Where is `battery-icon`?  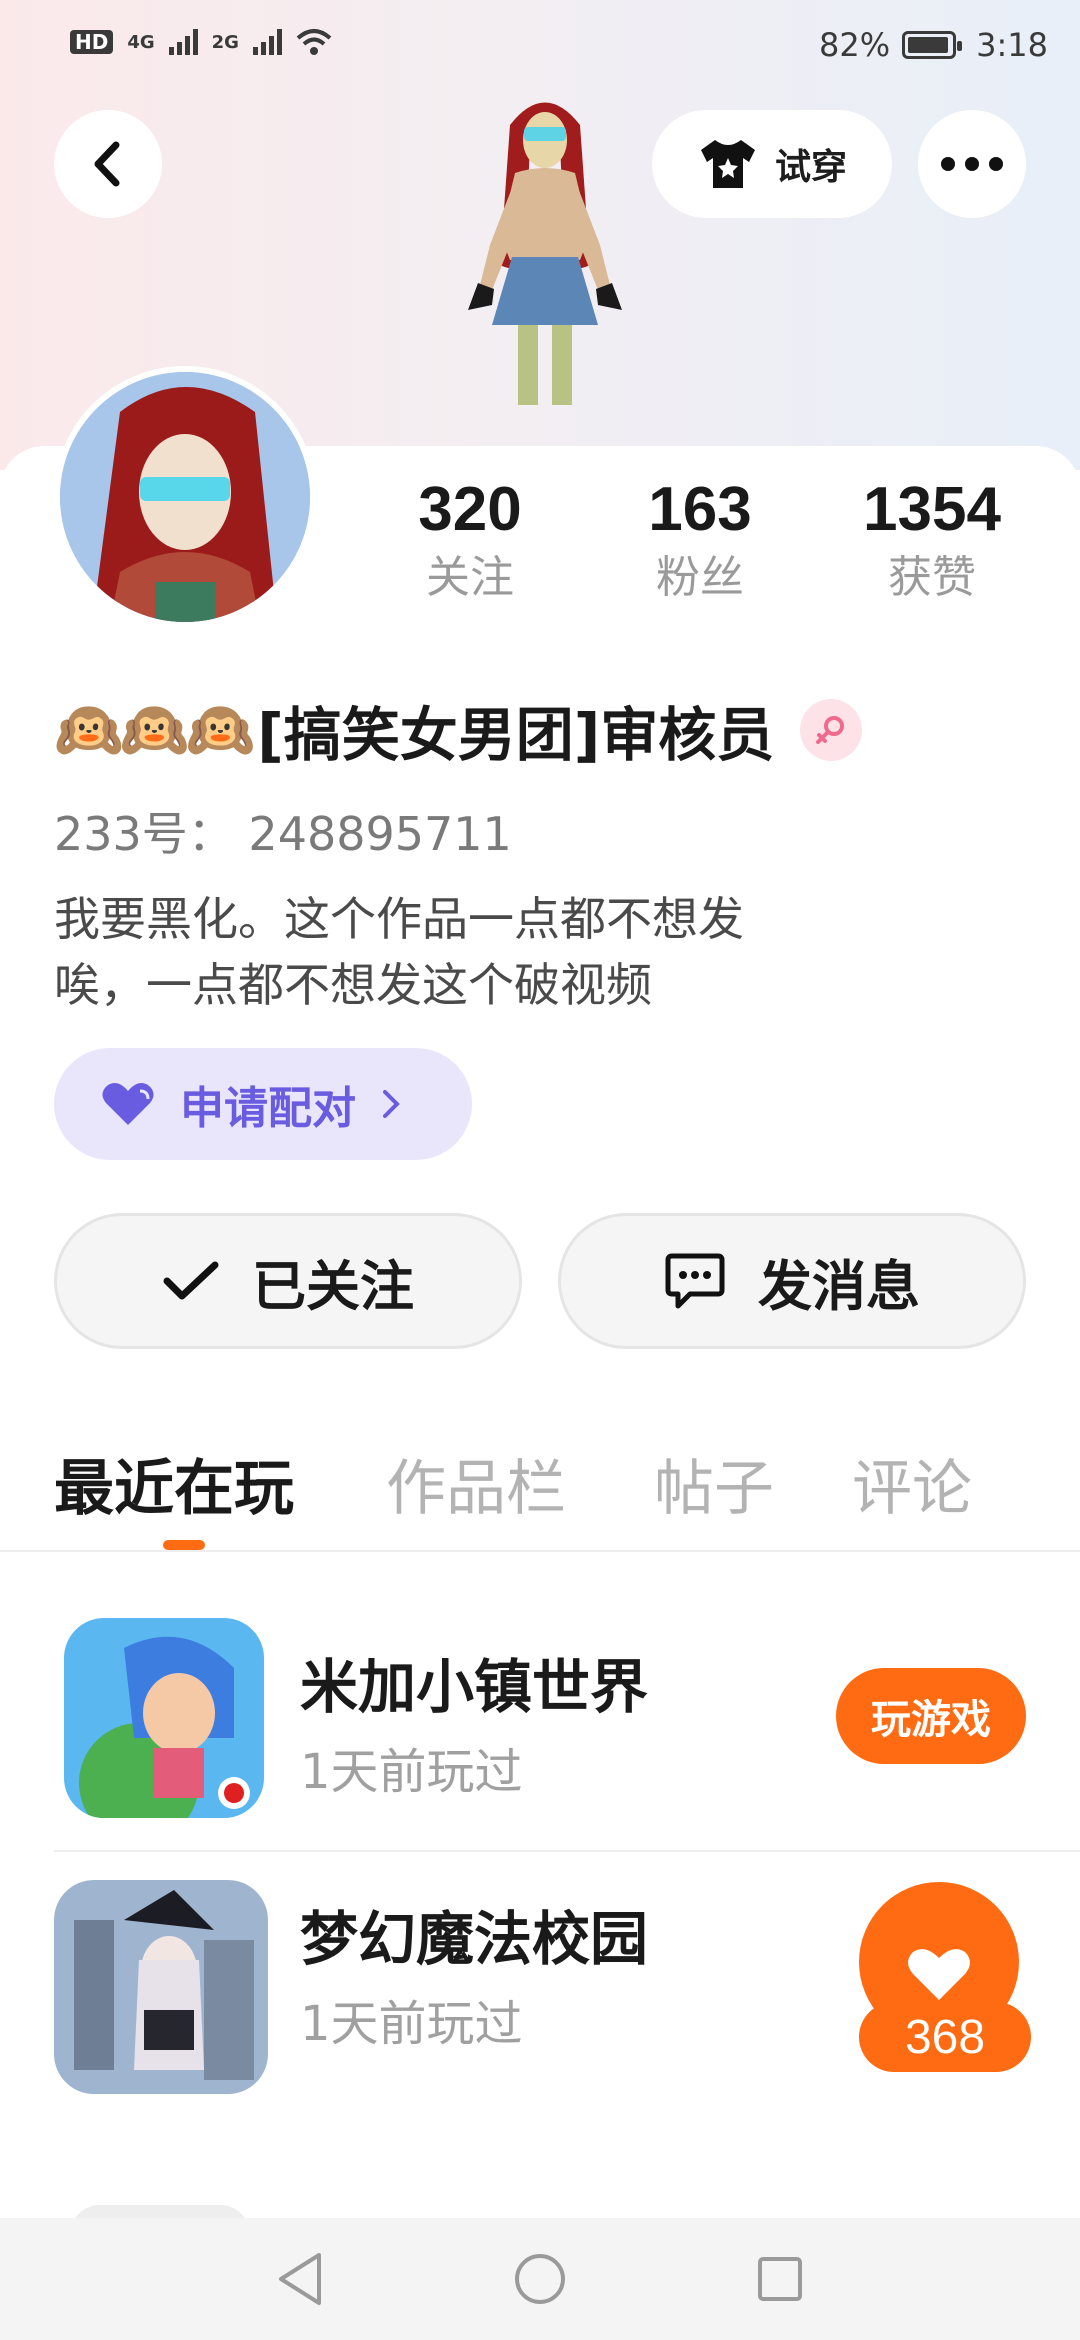
battery-icon is located at coordinates (932, 45).